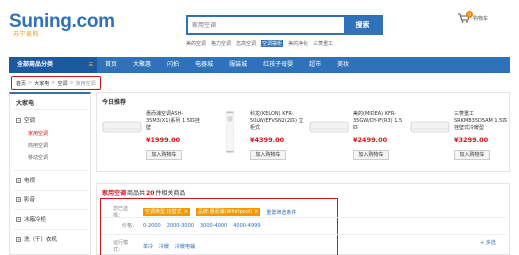 The image size is (519, 255). What do you see at coordinates (121, 246) in the screenshot?
I see `mode-label: 运行模式：` at bounding box center [121, 246].